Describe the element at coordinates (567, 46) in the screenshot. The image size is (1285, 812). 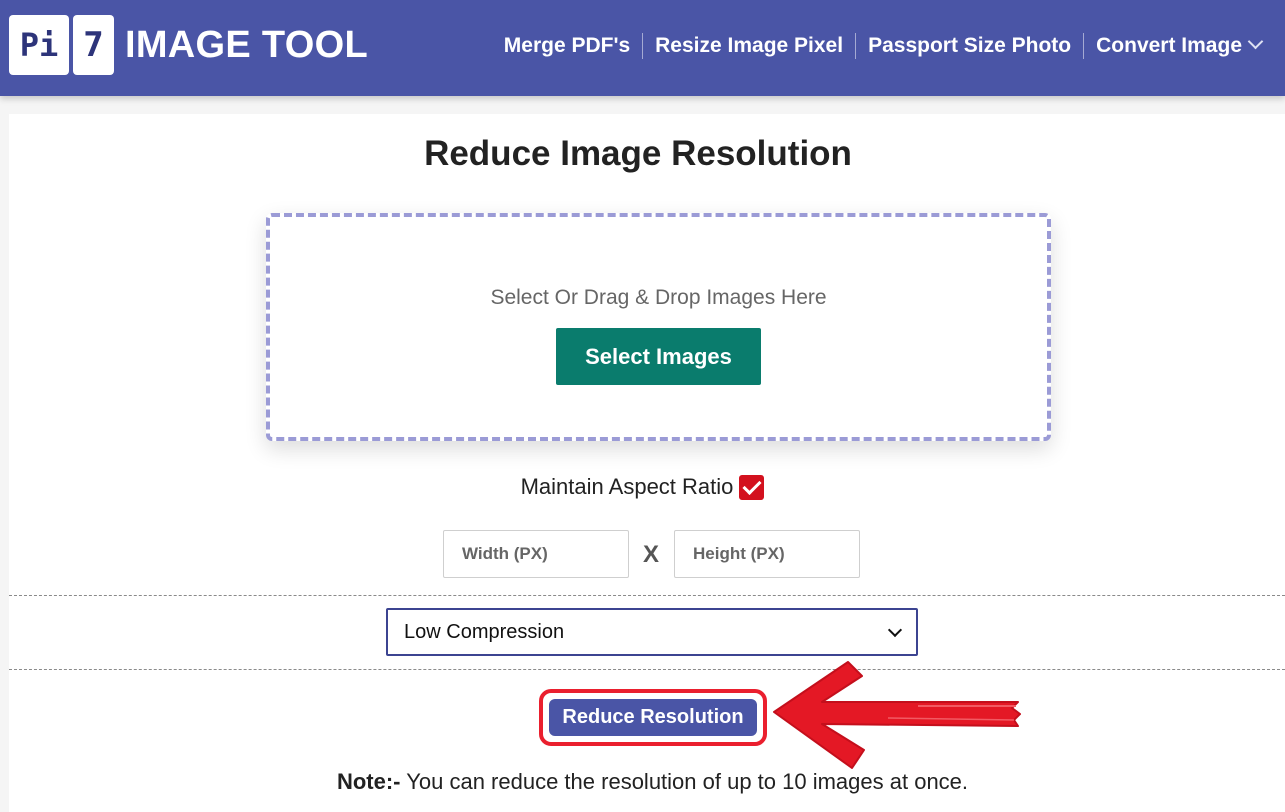
I see `nav-merge-pdfs: Merge PDF's` at that location.